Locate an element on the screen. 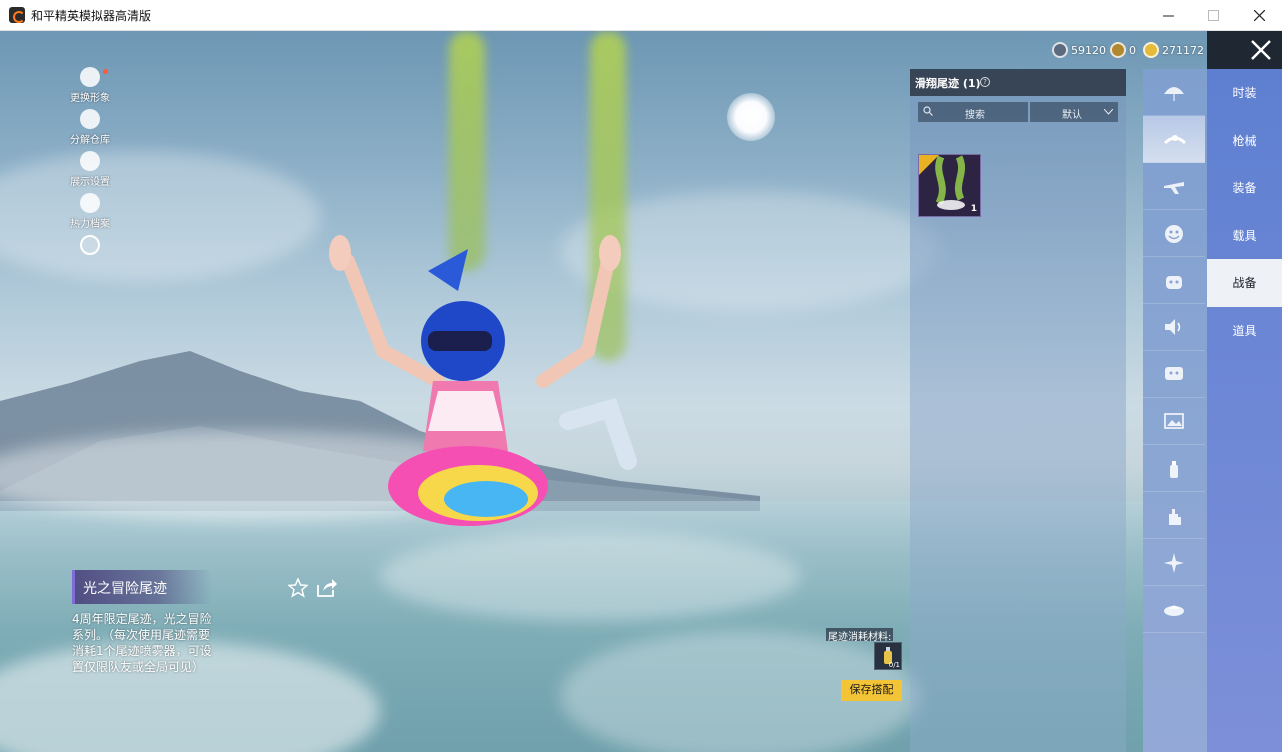 This screenshot has width=1282, height=752. rail-chat is located at coordinates (1174, 374).